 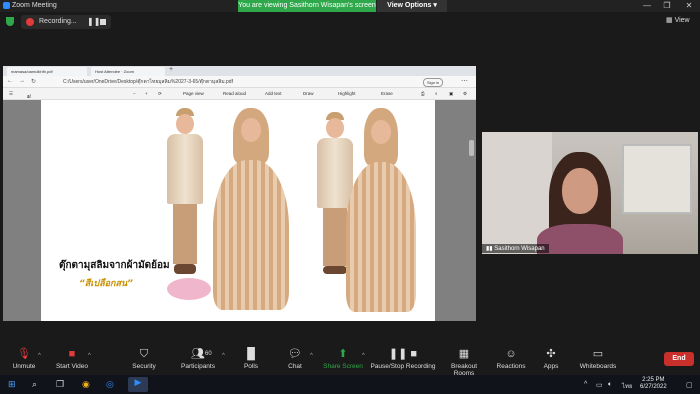 I want to click on restore-icon: ❐, so click(x=667, y=6).